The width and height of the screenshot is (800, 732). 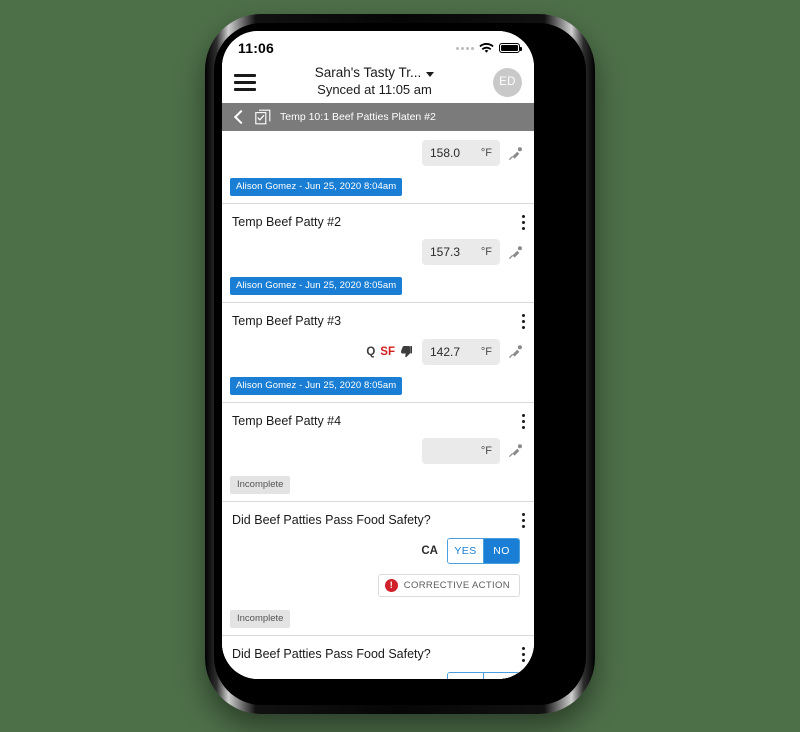 I want to click on temperature-value: 142.7, so click(x=445, y=351).